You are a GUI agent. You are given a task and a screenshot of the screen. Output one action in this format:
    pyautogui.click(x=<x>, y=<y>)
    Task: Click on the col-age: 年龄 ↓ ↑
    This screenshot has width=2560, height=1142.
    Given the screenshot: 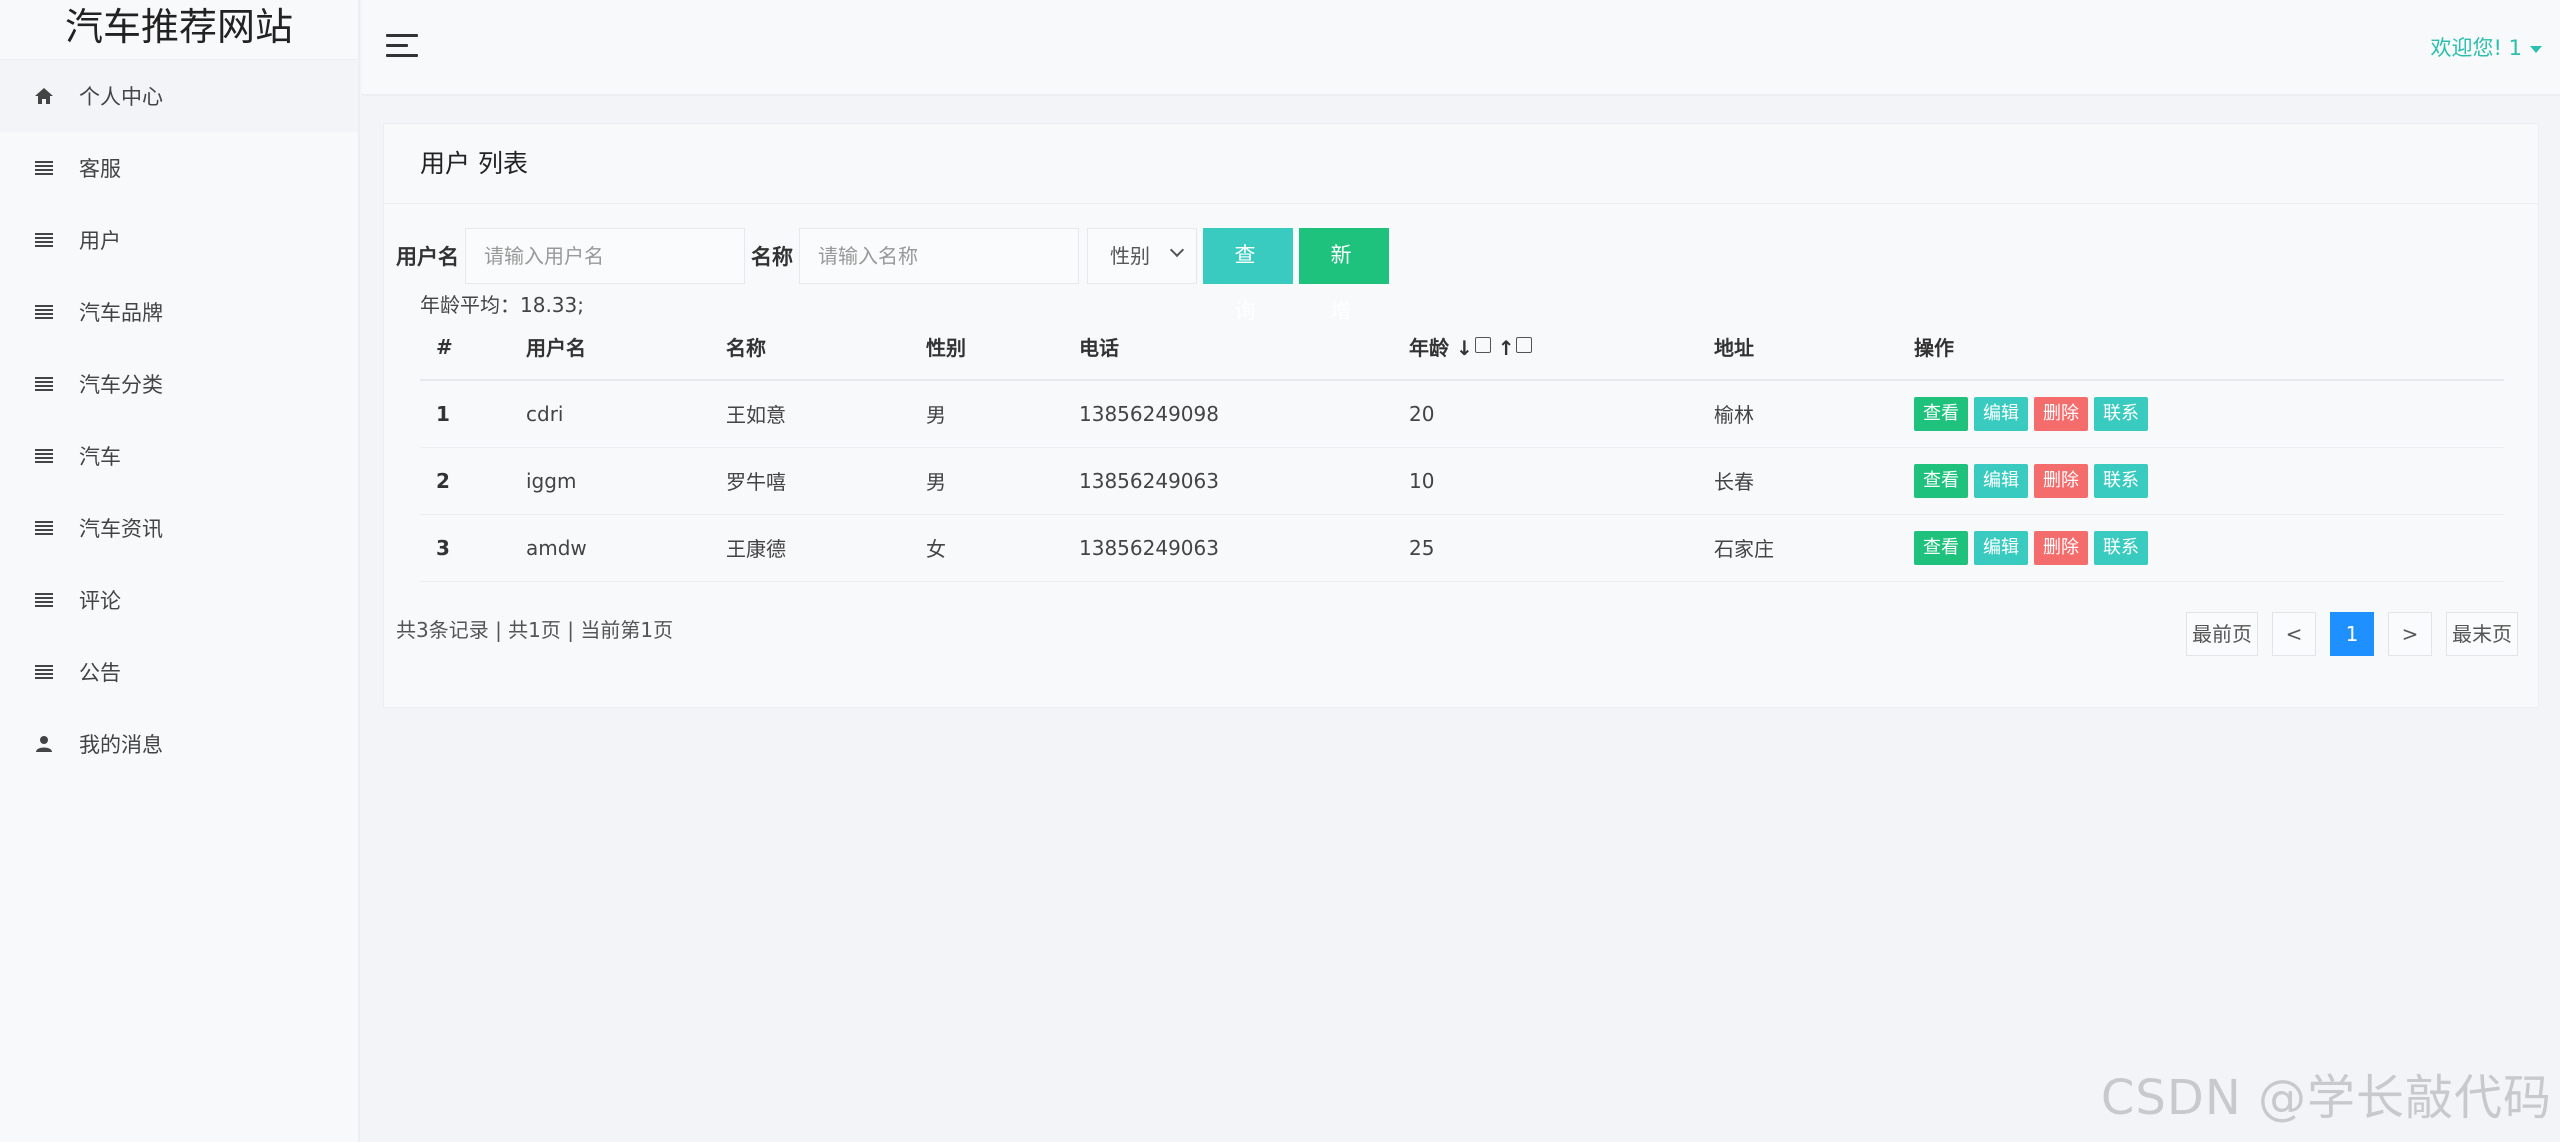 What is the action you would take?
    pyautogui.click(x=1545, y=347)
    